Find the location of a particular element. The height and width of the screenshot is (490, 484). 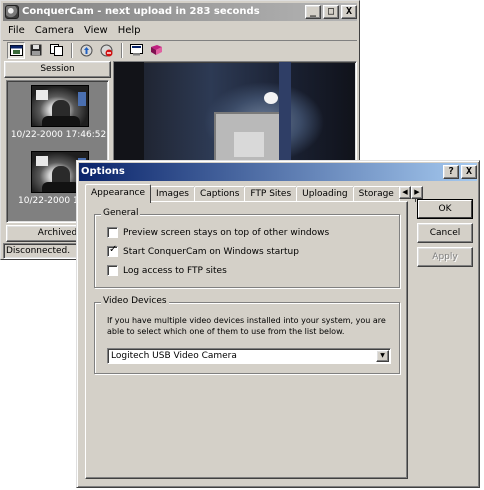

menu-camera: Camera is located at coordinates (54, 30).